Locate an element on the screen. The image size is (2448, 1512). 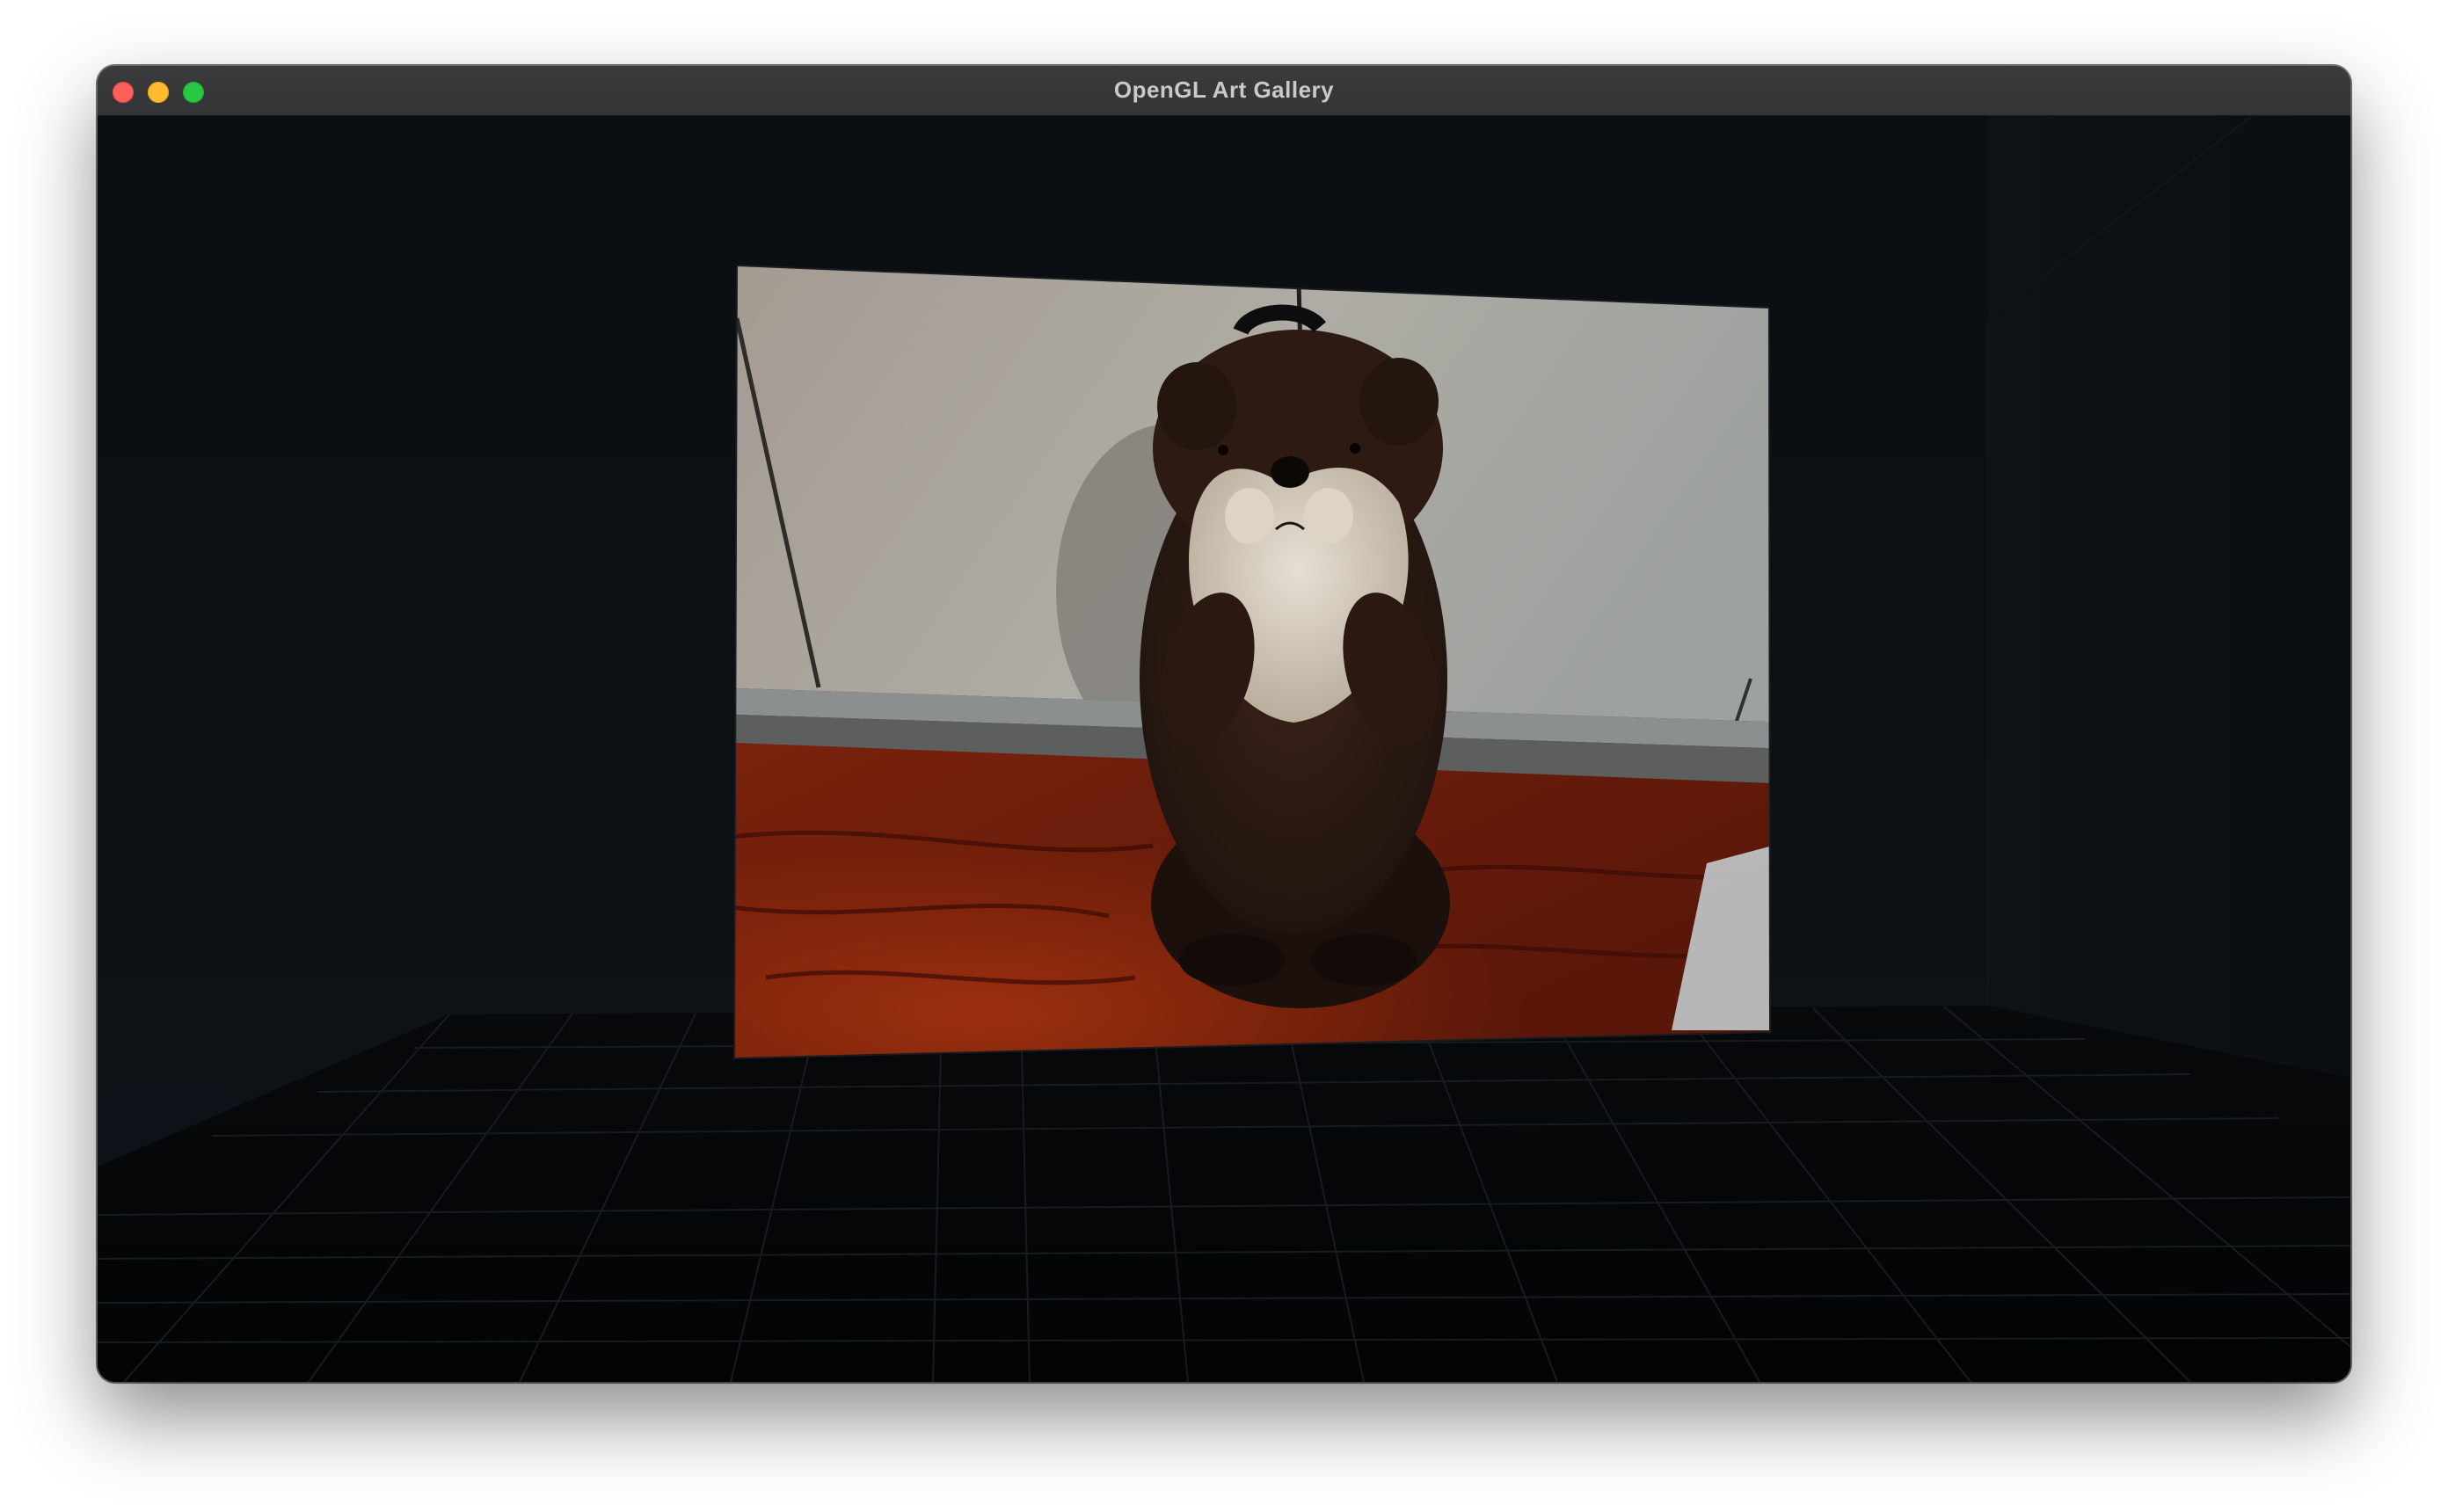
otter-plush is located at coordinates (1295, 656).